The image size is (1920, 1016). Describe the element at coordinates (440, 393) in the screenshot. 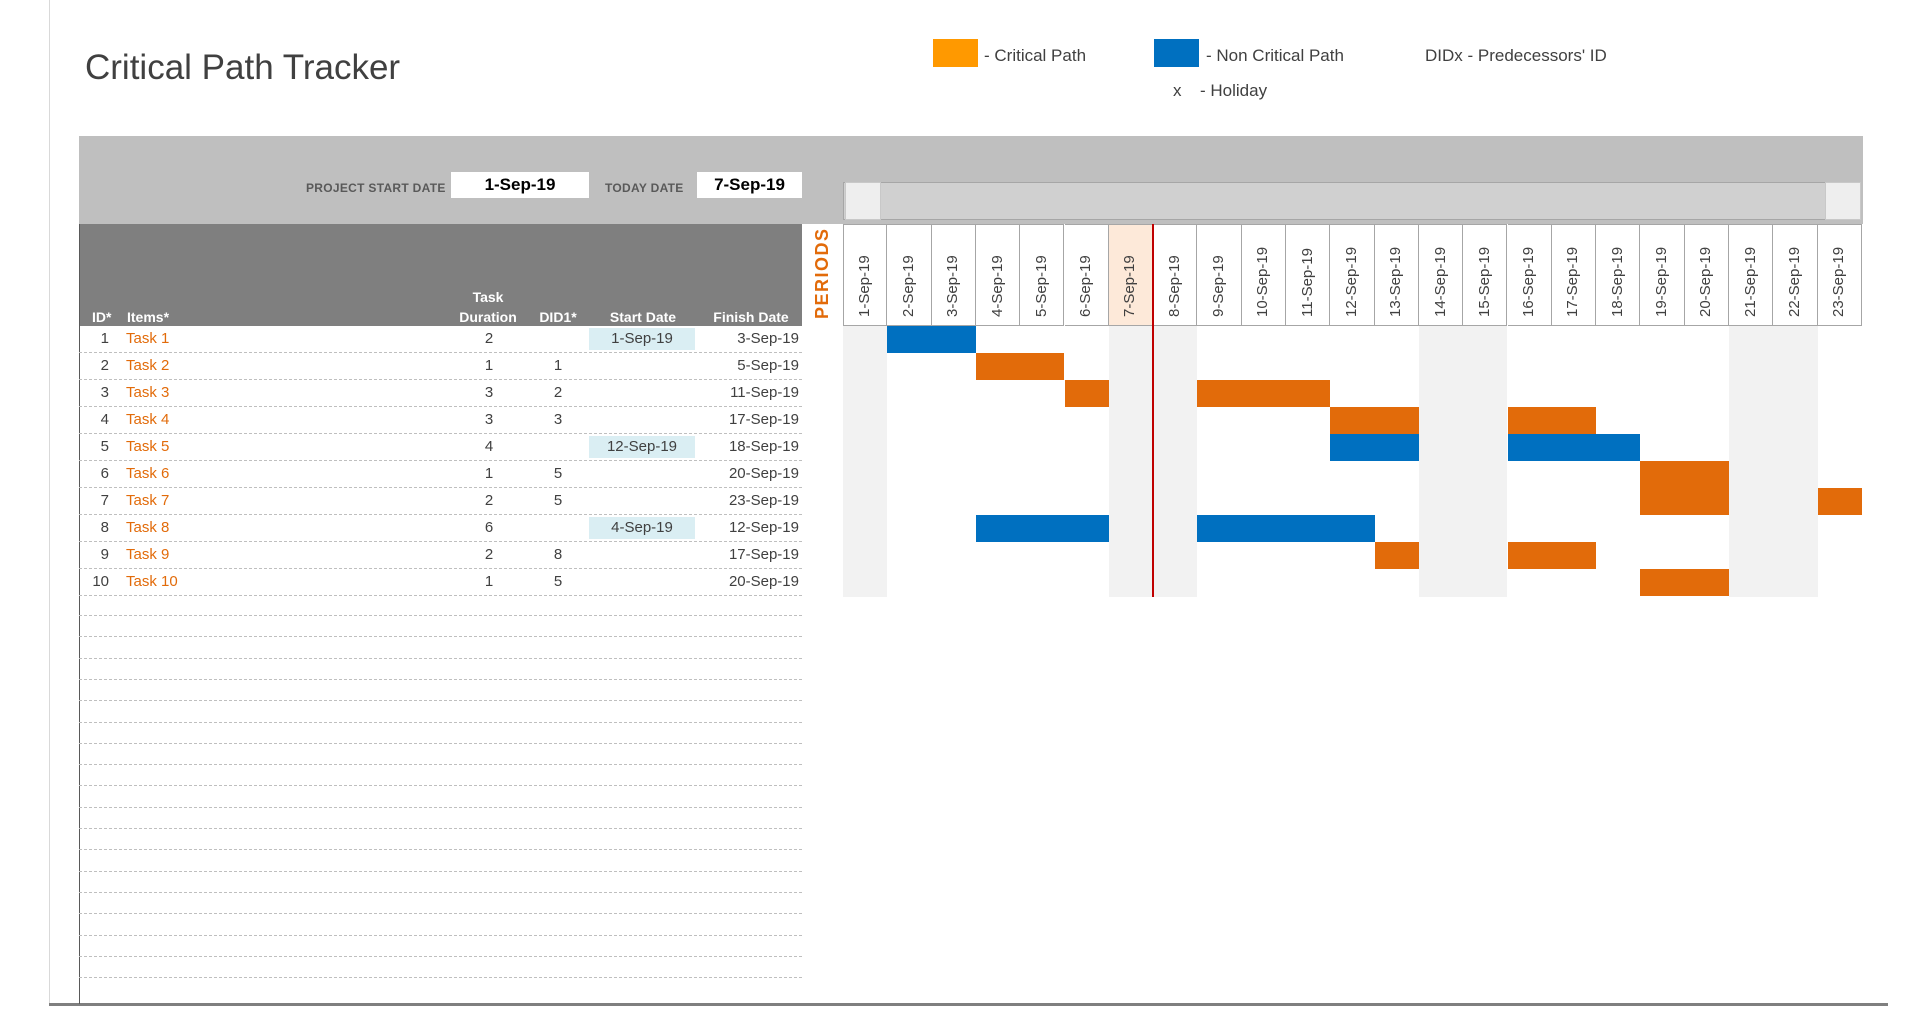

I see `table-row: 3 Task 3 3 2 11-Sep-19` at that location.